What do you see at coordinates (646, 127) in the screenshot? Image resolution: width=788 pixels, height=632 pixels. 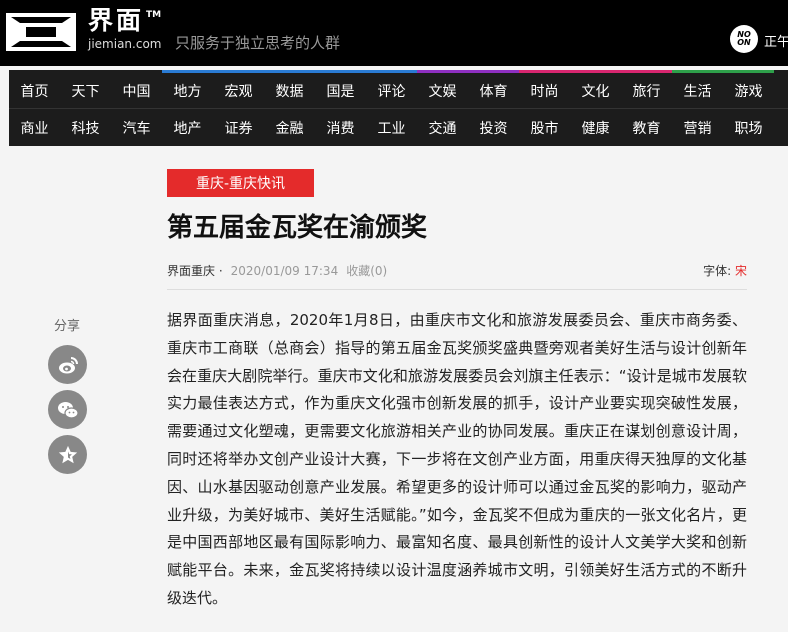 I see `nav-item: 教育` at bounding box center [646, 127].